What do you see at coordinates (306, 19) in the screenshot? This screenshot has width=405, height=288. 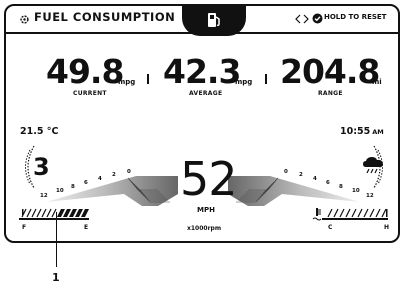 I see `chevron-right-icon` at bounding box center [306, 19].